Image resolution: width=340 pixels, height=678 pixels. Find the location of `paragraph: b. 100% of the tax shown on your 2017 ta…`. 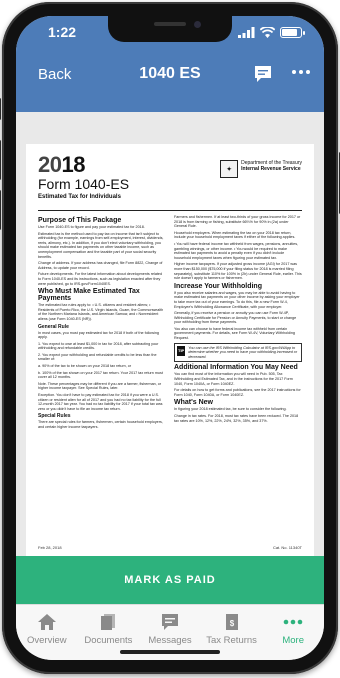

paragraph: b. 100% of the tax shown on your 2017 ta… is located at coordinates (100, 375).